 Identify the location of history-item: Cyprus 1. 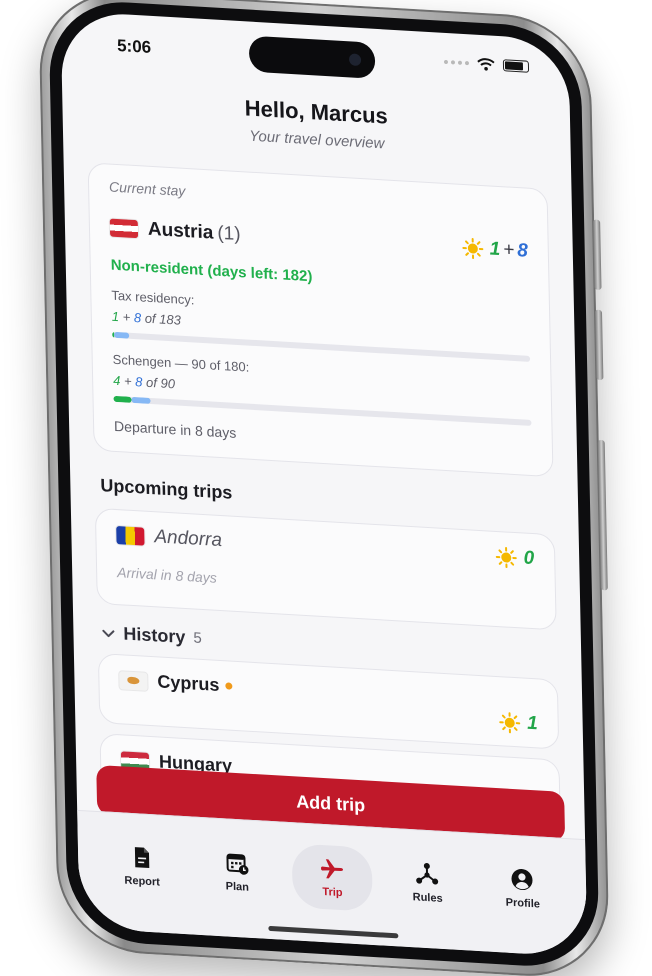
(328, 701).